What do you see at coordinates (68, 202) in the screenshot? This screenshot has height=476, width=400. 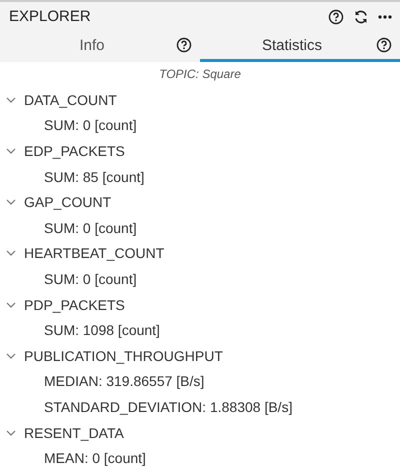 I see `tree-node: GAP_COUNT` at bounding box center [68, 202].